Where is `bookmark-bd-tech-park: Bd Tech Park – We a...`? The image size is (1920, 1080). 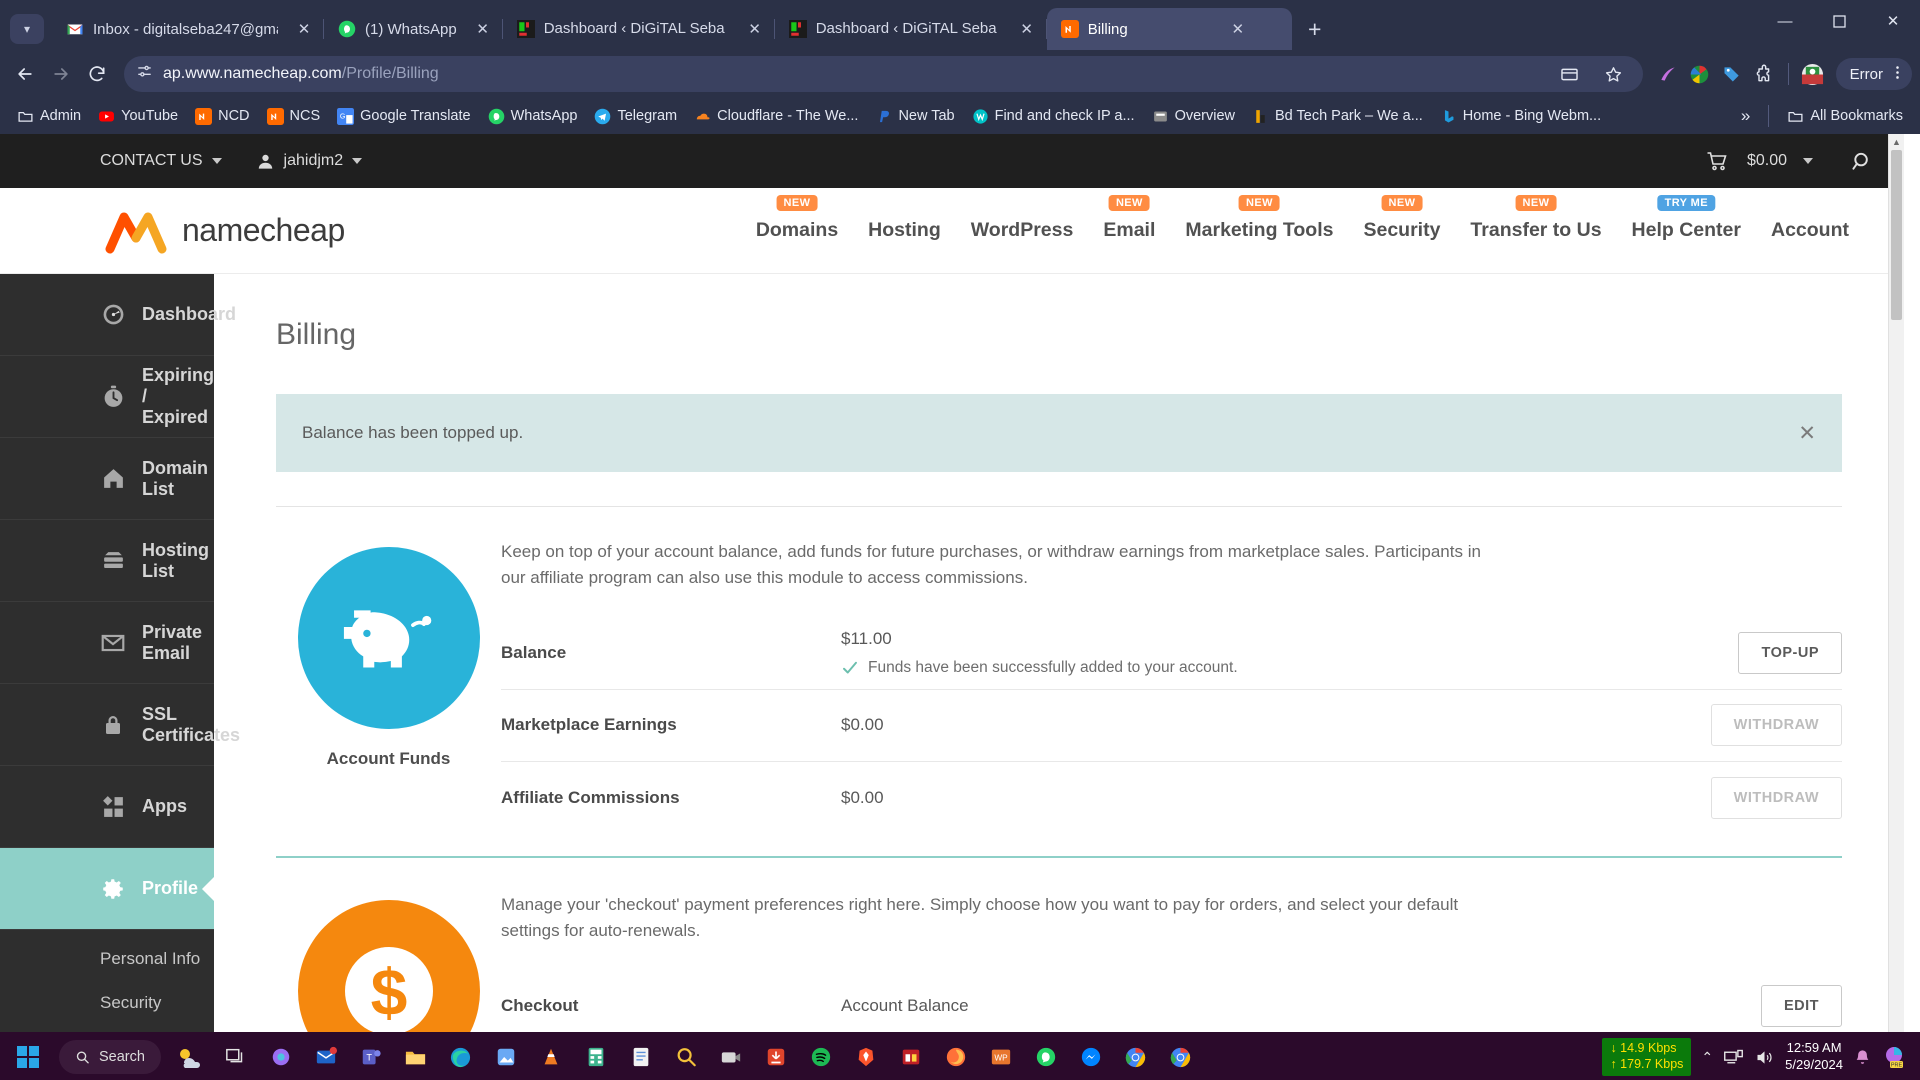 bookmark-bd-tech-park: Bd Tech Park – We a... is located at coordinates (1337, 116).